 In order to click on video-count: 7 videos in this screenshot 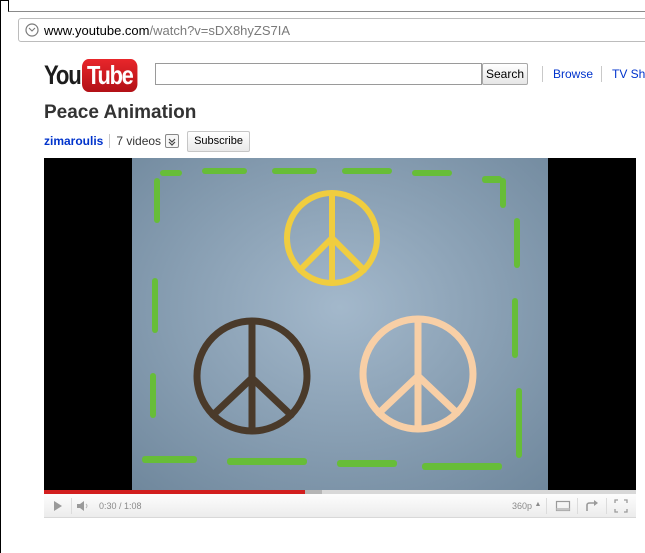, I will do `click(139, 141)`.